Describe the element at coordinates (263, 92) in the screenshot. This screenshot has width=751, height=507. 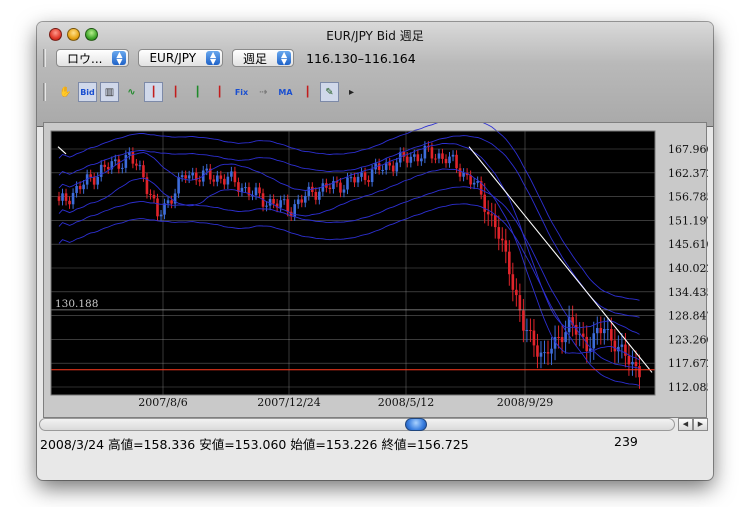
I see `arrow-icon: ⇢` at that location.